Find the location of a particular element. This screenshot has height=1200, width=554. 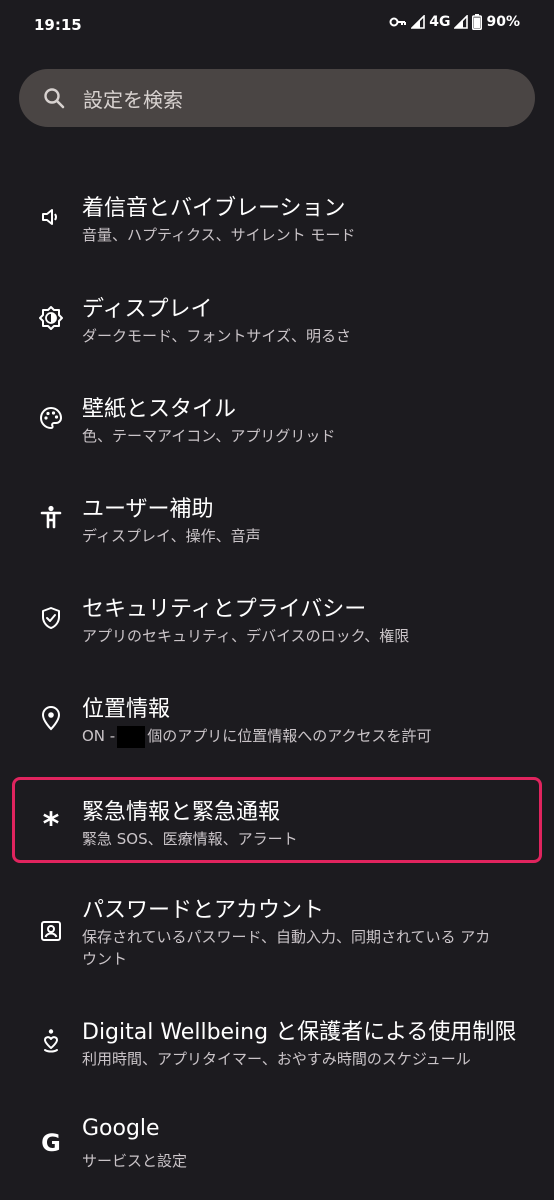

location-summary-prefix: ON - is located at coordinates (99, 736).